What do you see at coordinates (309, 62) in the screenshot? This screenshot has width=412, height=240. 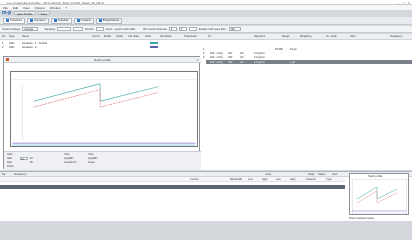 I see `selected-row: 100 · mV/g ICP AC 2.0 g/mm 1 g/r` at bounding box center [309, 62].